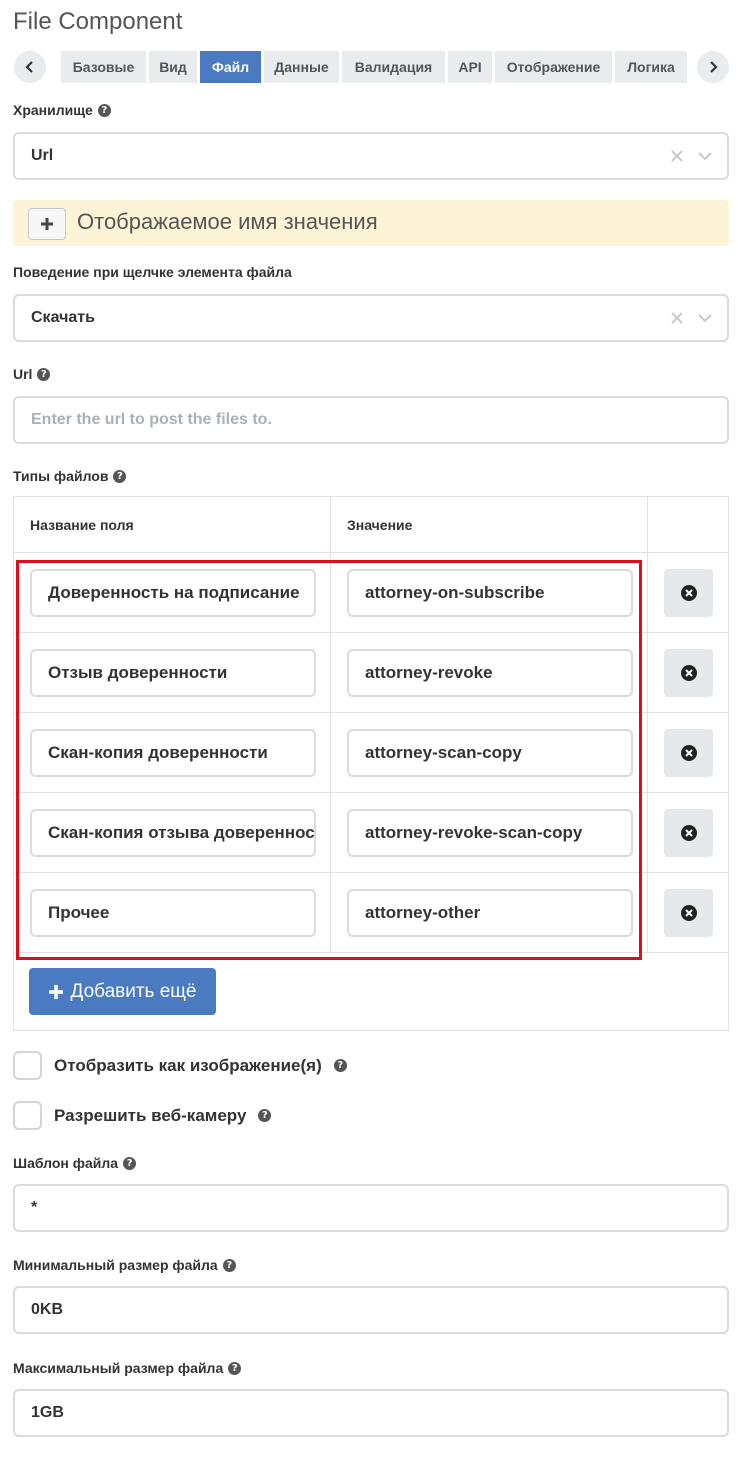  Describe the element at coordinates (553, 67) in the screenshot. I see `tab-conditional: Отображение` at that location.